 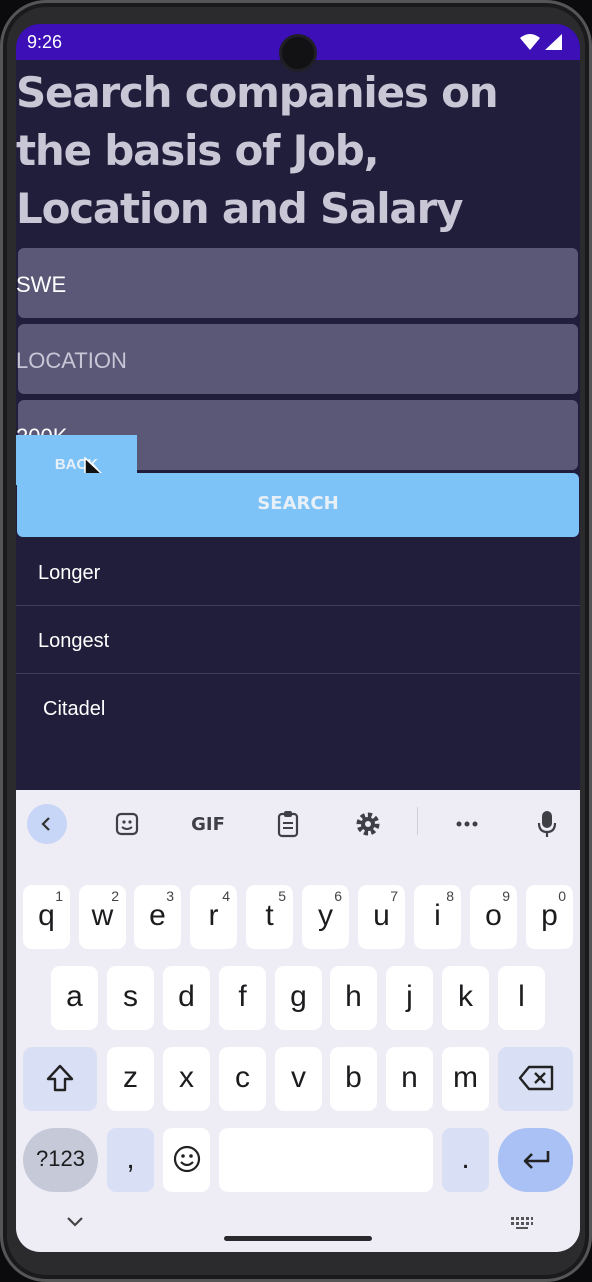 I want to click on key-a: a, so click(x=74, y=998).